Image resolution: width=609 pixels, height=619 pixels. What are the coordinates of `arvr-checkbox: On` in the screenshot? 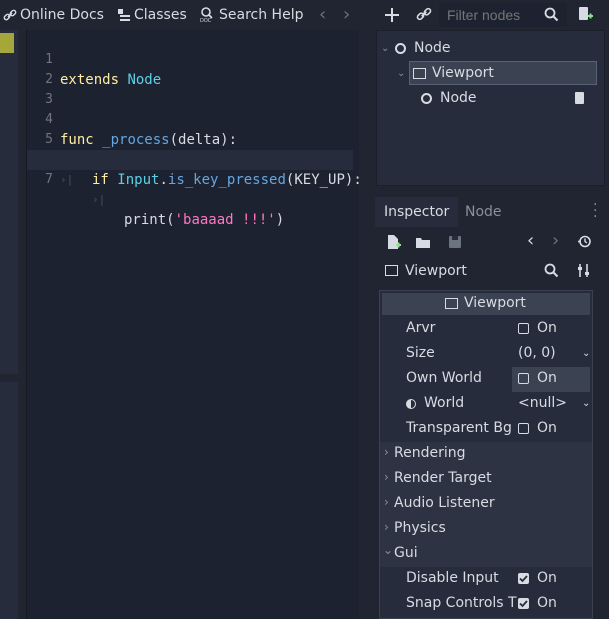 It's located at (537, 328).